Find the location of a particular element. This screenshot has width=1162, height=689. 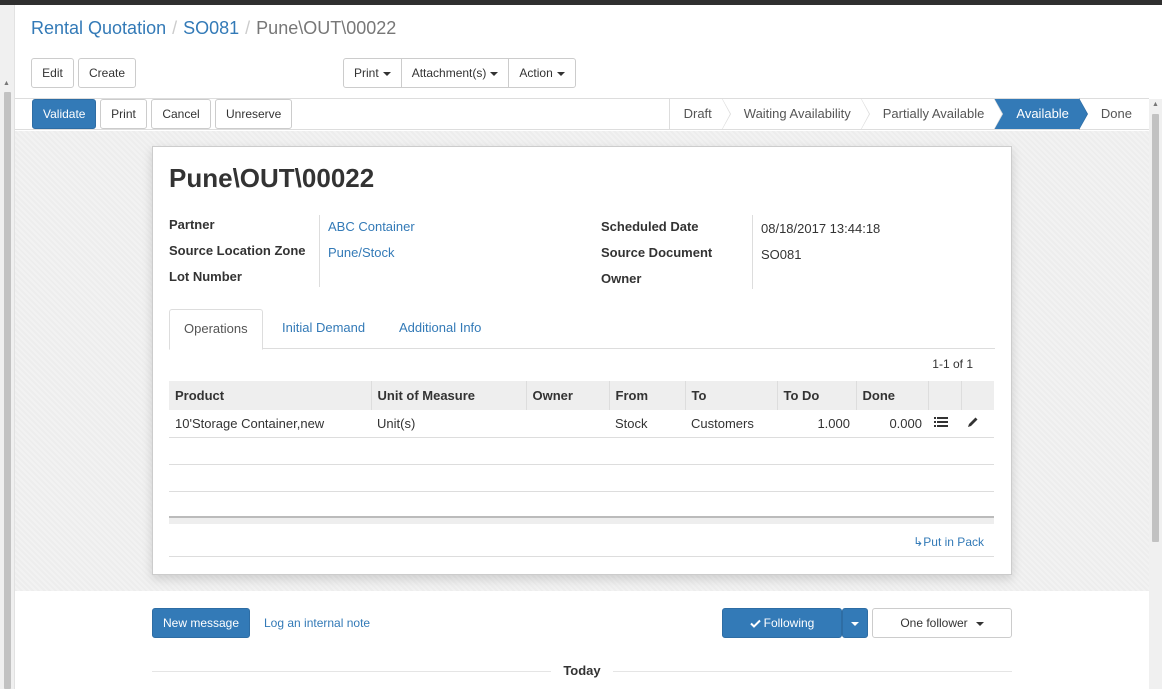

column-header-to: To is located at coordinates (730, 395).